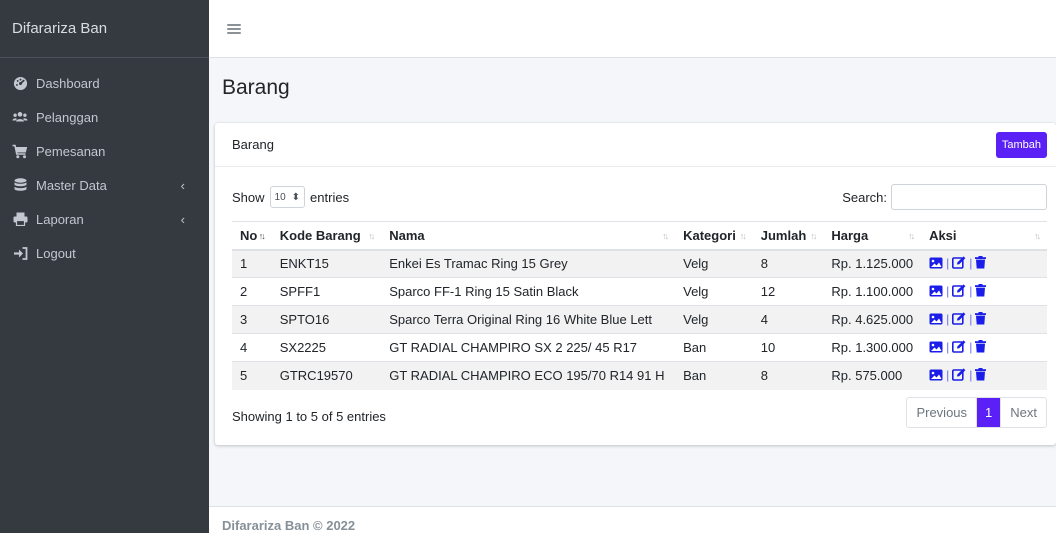 This screenshot has height=533, width=1056. I want to click on card-title: Barang, so click(253, 144).